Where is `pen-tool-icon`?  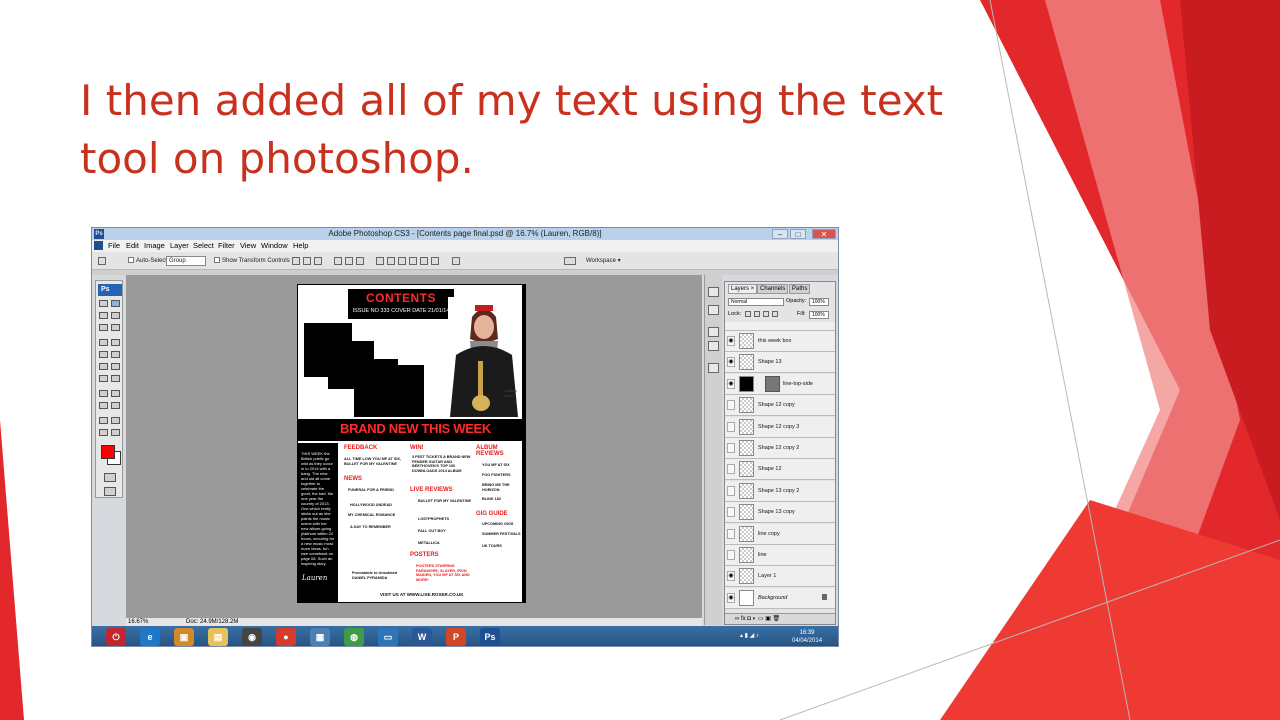 pen-tool-icon is located at coordinates (103, 393).